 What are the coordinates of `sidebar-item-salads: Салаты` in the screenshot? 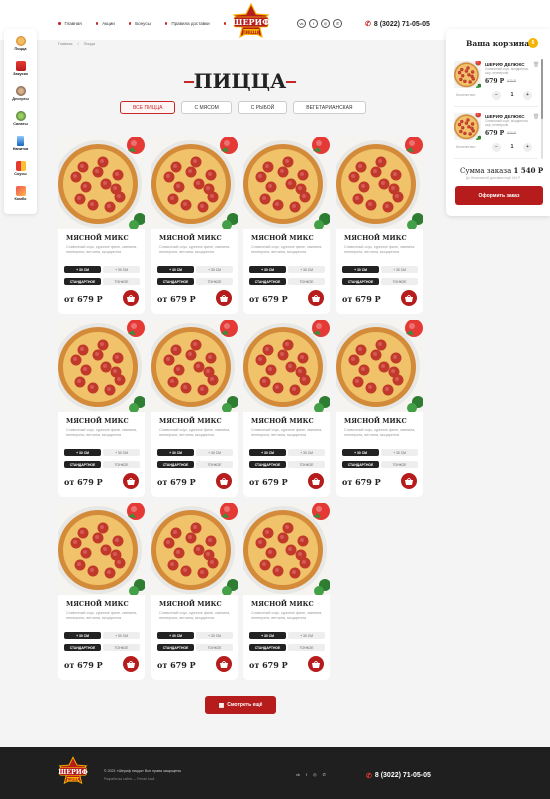 It's located at (20, 118).